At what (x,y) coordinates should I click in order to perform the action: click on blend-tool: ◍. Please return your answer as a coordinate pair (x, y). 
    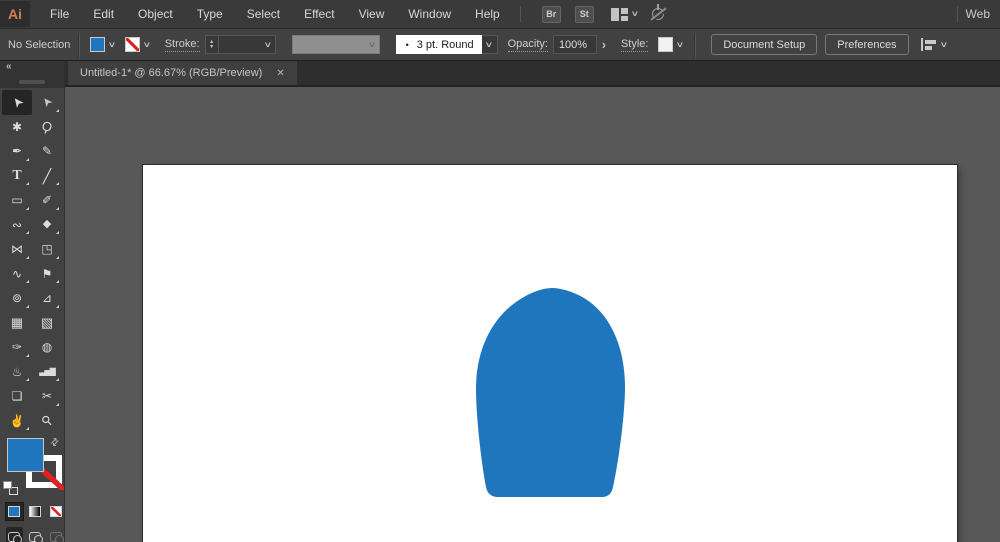
    Looking at the image, I should click on (47, 347).